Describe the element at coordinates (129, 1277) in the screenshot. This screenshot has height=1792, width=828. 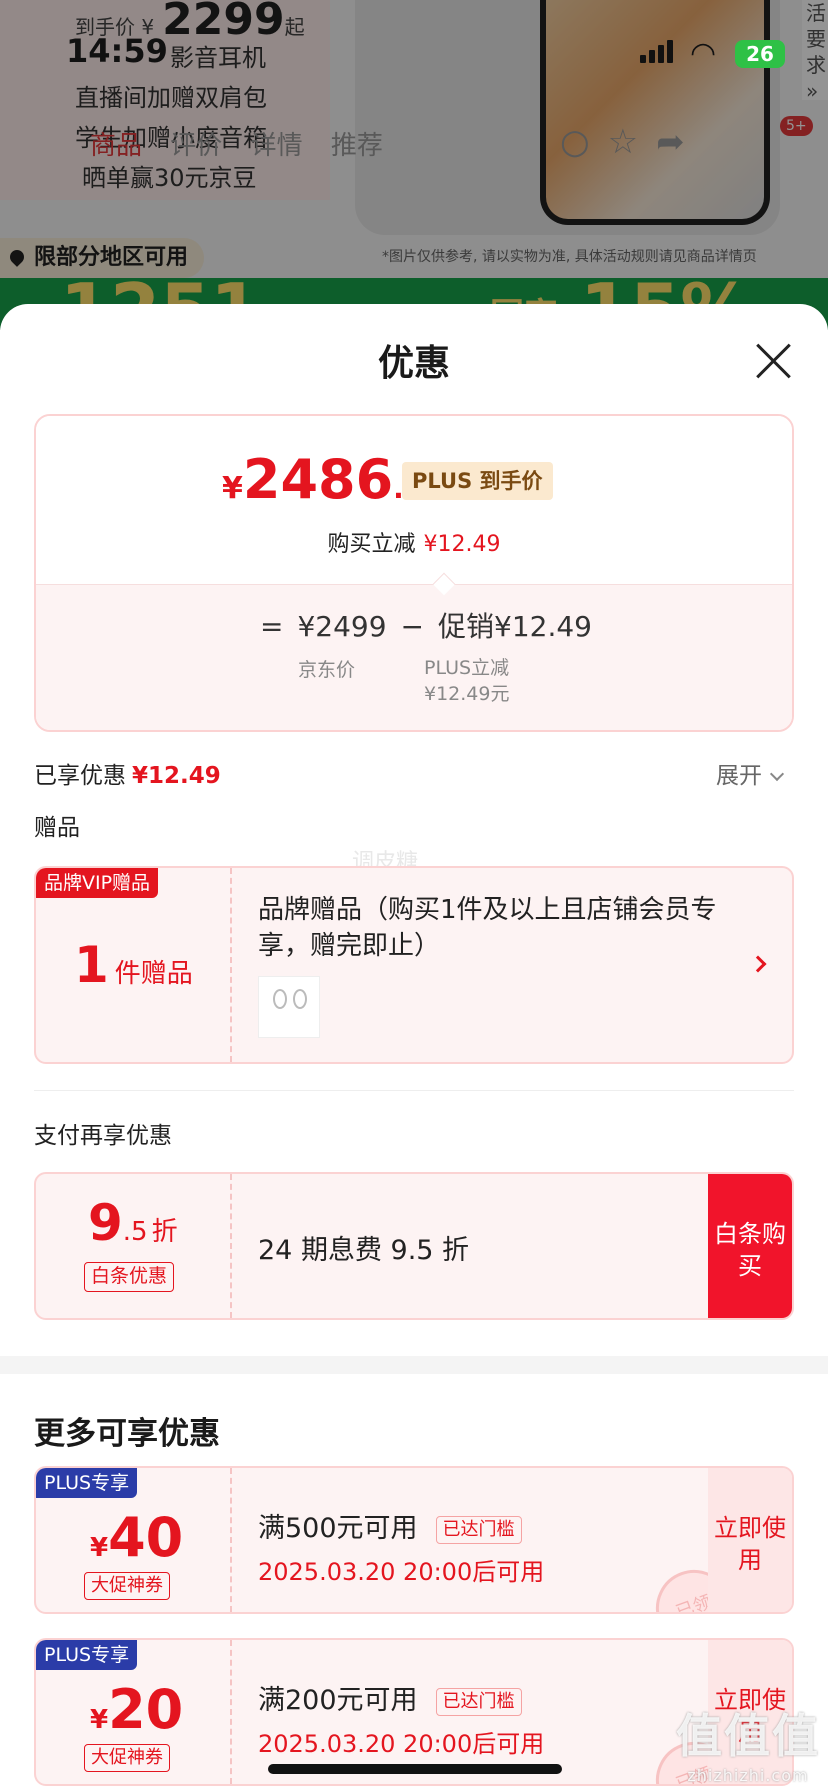
I see `baitiao-tag: 白条优惠` at that location.